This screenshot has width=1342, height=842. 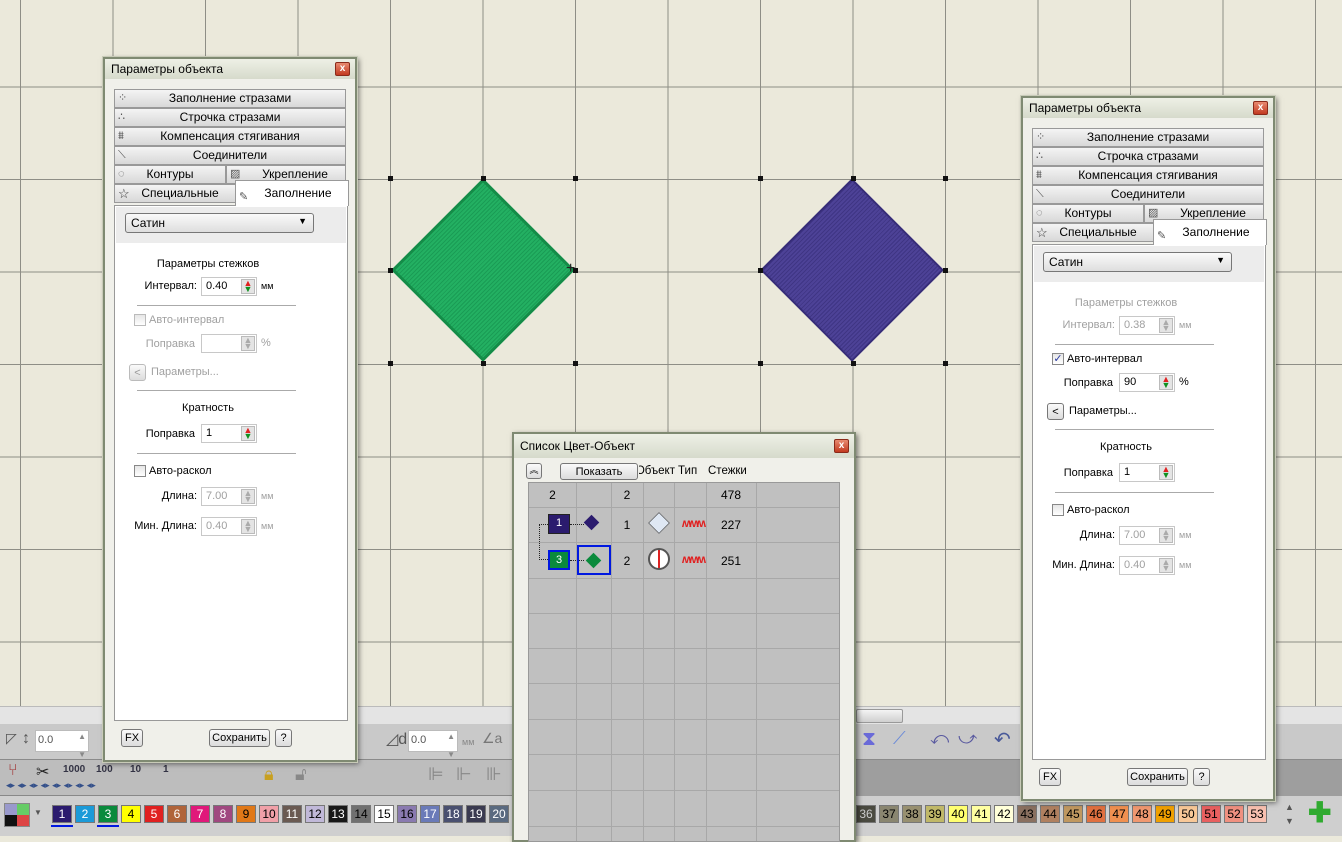 What do you see at coordinates (42, 772) in the screenshot?
I see `scissors-icon: ✂` at bounding box center [42, 772].